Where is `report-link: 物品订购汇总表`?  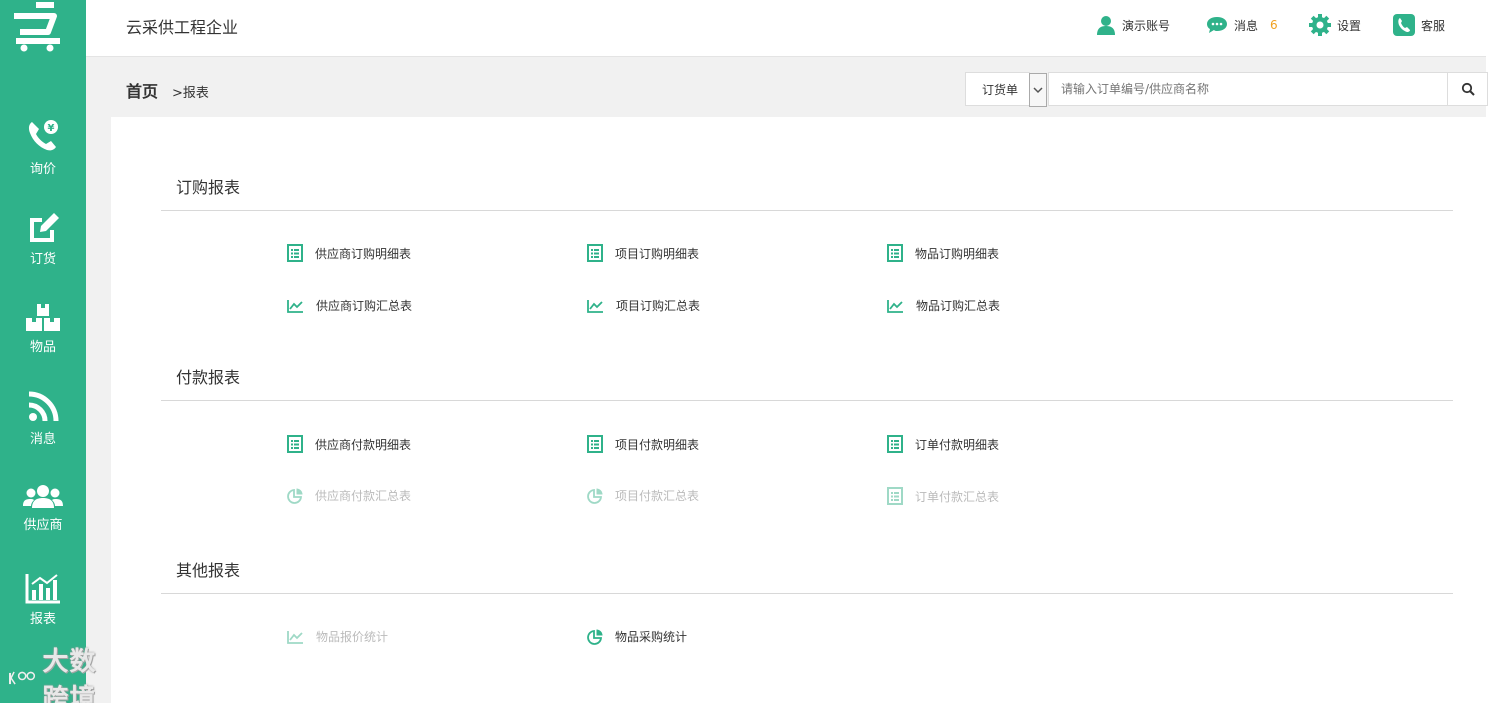
report-link: 物品订购汇总表 is located at coordinates (943, 305).